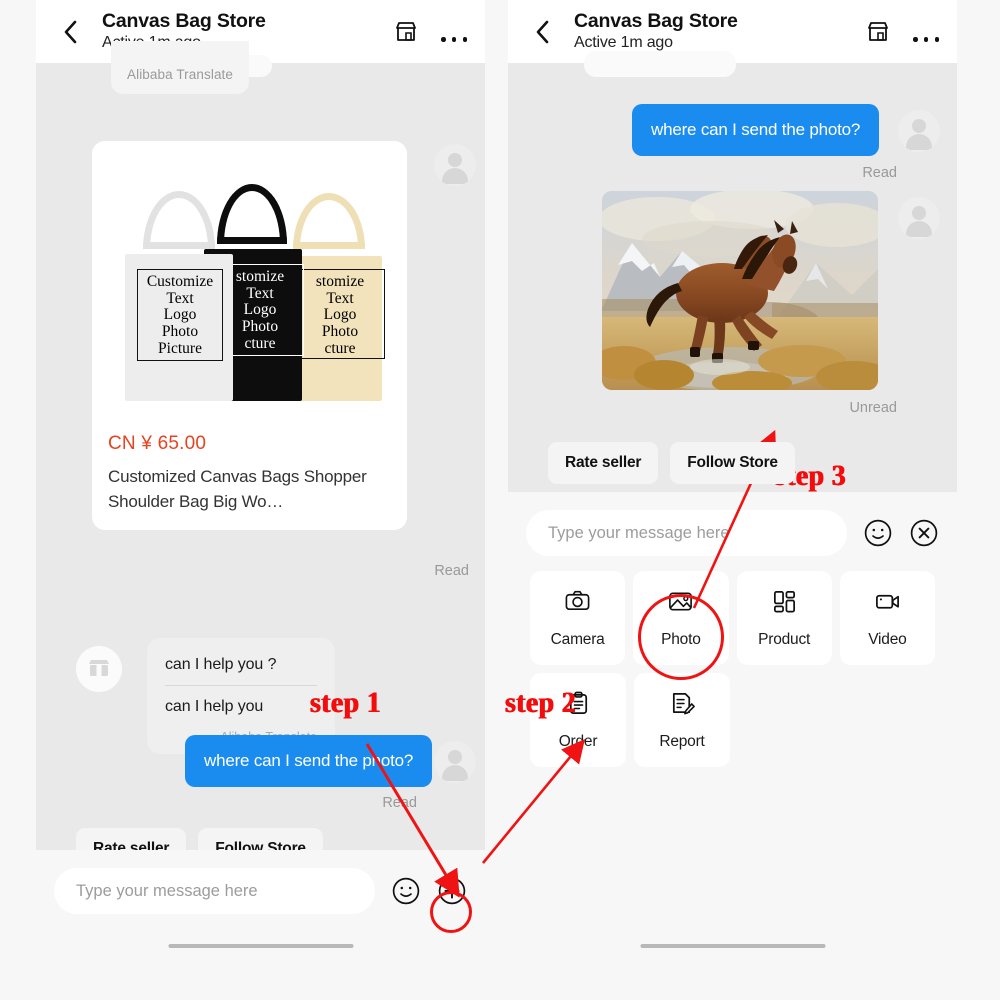 This screenshot has height=1000, width=1000. Describe the element at coordinates (451, 571) in the screenshot. I see `product-read-receipt: Read` at that location.